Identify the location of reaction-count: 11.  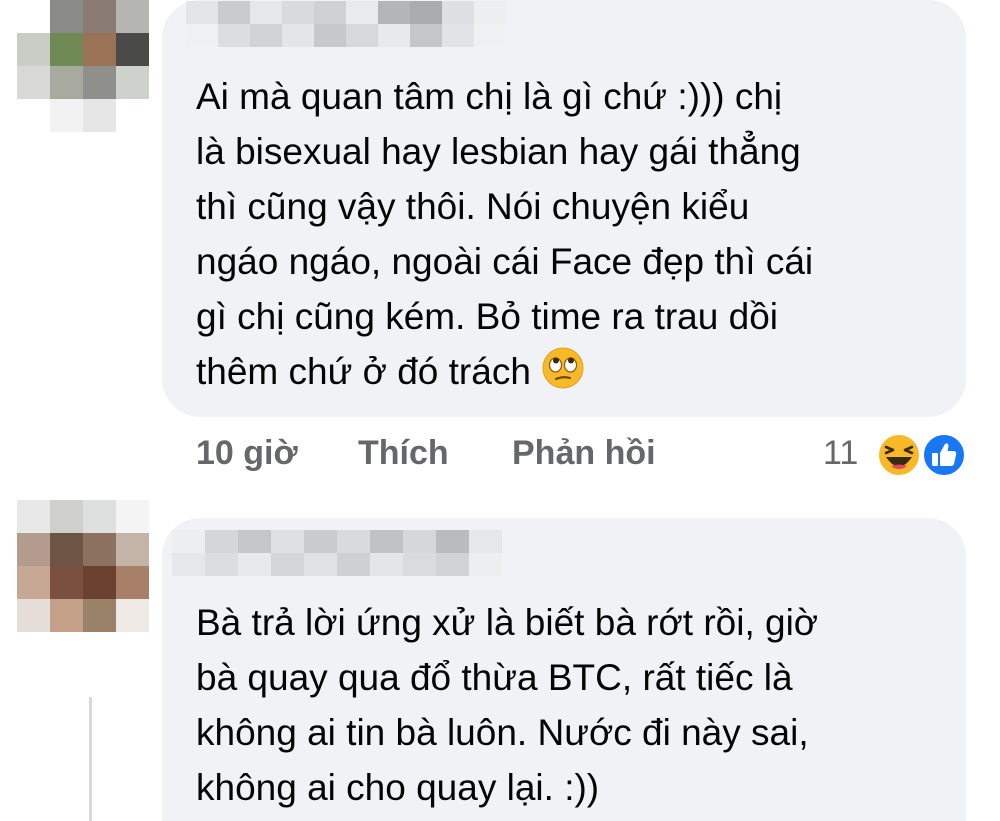
(840, 453).